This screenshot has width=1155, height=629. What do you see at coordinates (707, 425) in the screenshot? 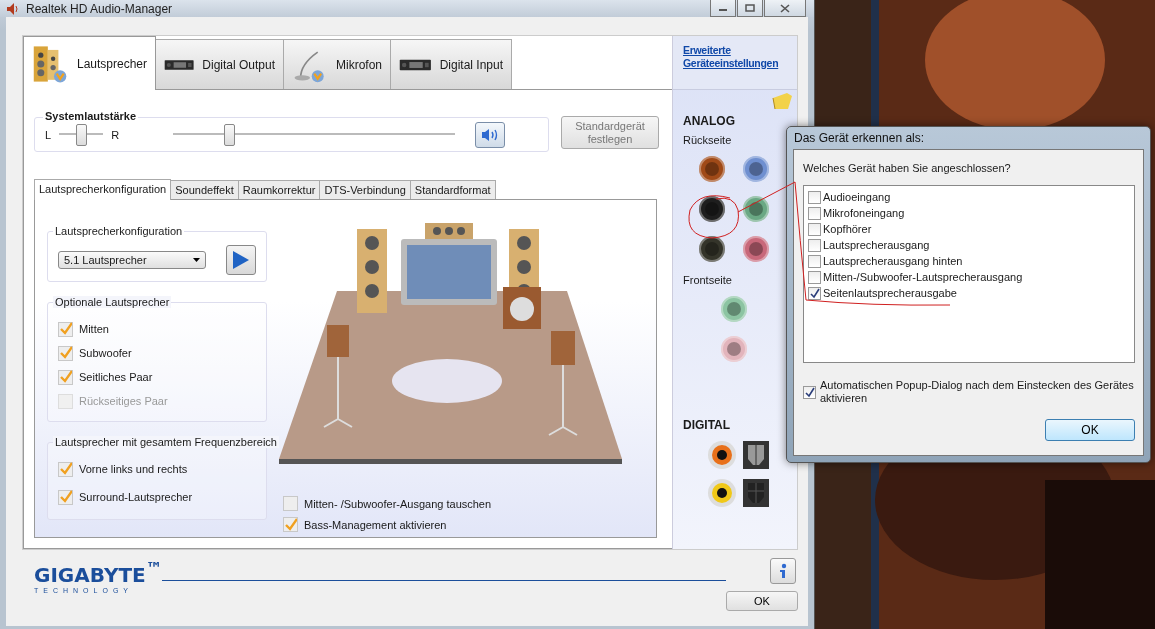
I see `section-title: DIGITAL` at bounding box center [707, 425].